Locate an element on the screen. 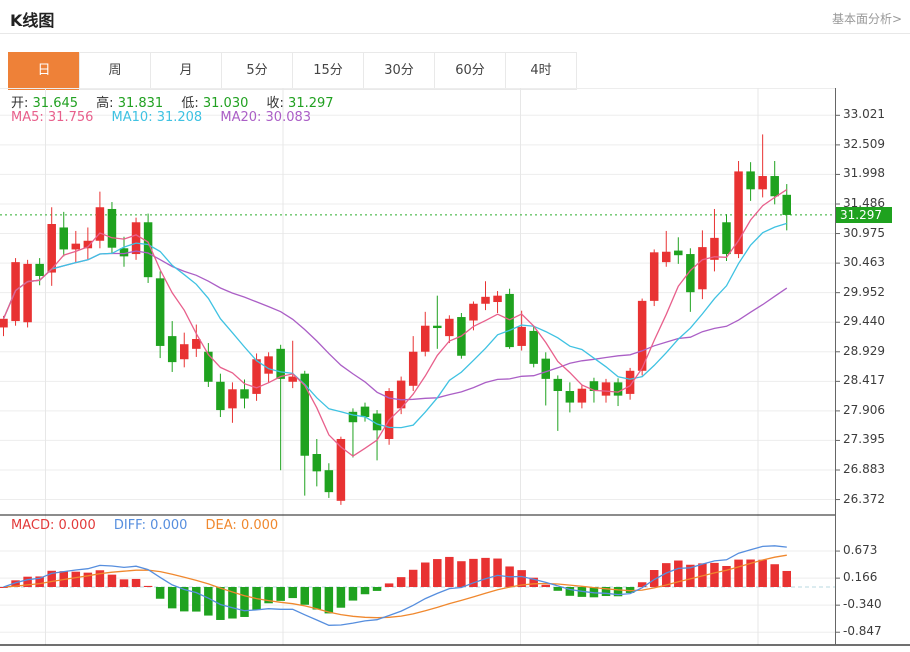  last-price-badge: 31.297 is located at coordinates (864, 214).